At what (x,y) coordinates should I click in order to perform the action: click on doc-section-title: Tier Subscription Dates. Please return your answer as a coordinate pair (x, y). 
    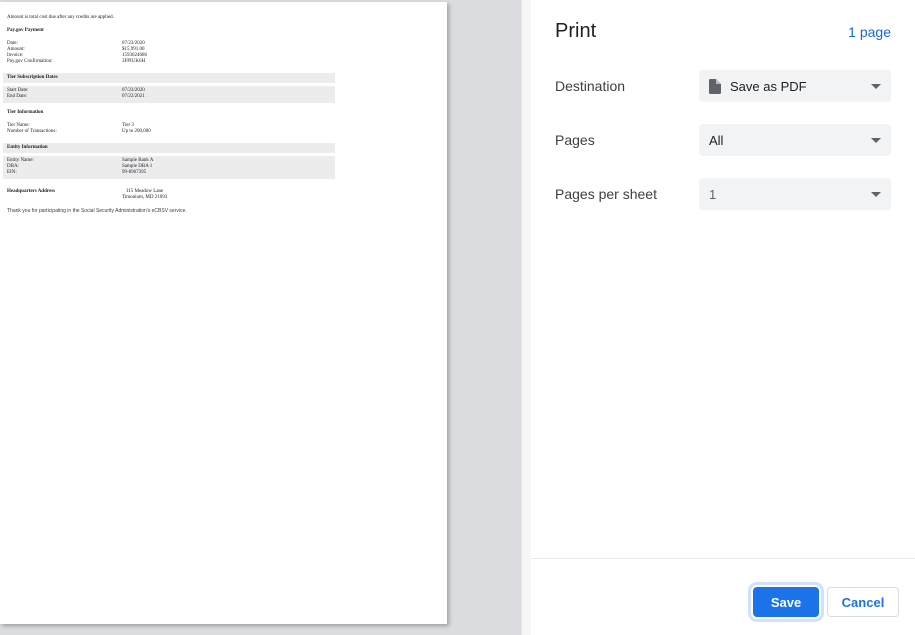
    Looking at the image, I should click on (169, 78).